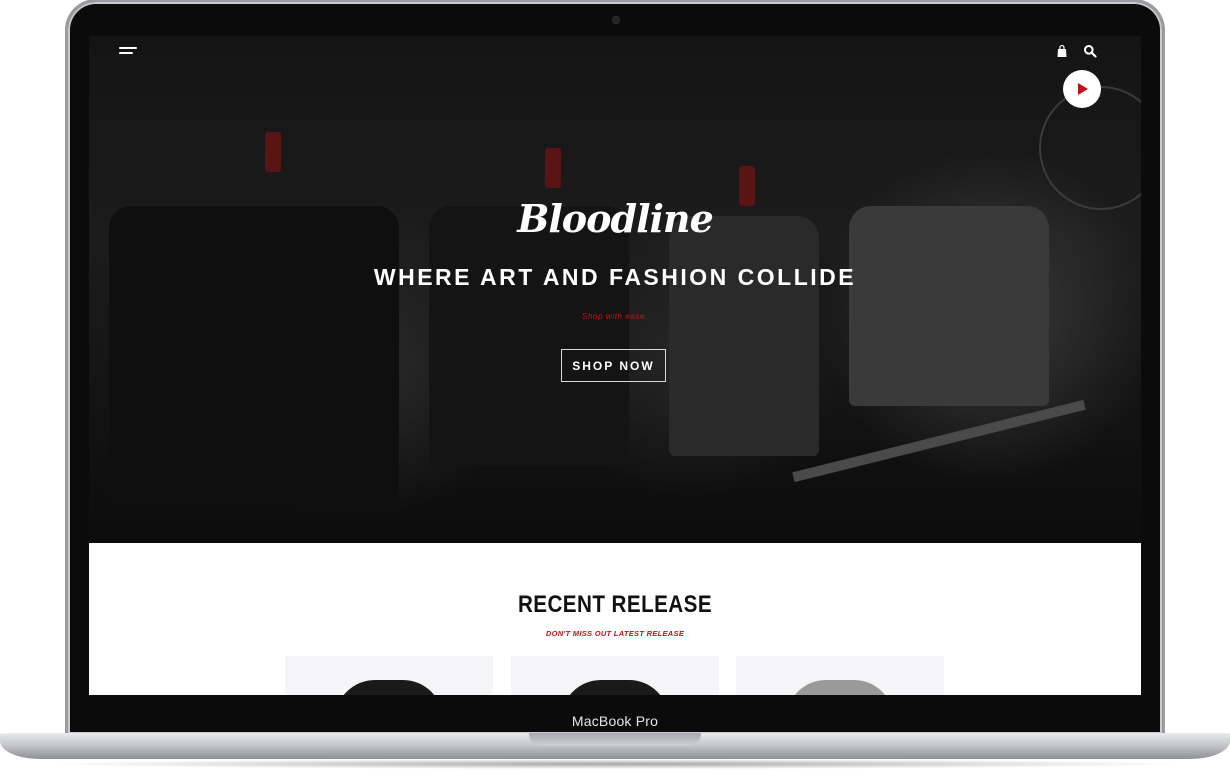 Image resolution: width=1230 pixels, height=775 pixels. What do you see at coordinates (615, 739) in the screenshot?
I see `laptop-notch` at bounding box center [615, 739].